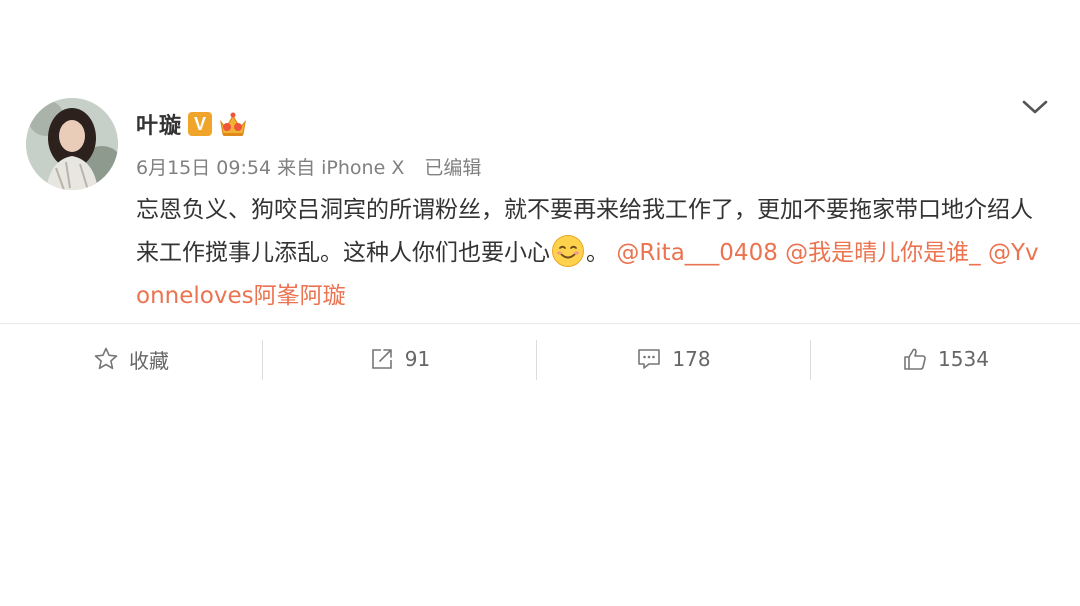  I want to click on repost-button: 91, so click(399, 359).